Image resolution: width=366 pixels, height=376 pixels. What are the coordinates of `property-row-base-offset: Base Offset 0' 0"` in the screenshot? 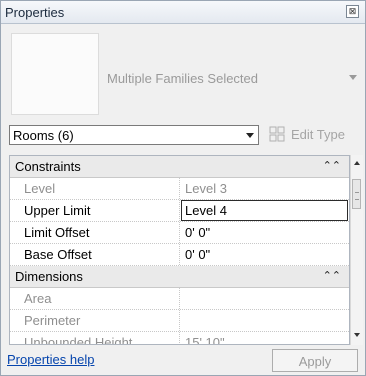 It's located at (179, 255).